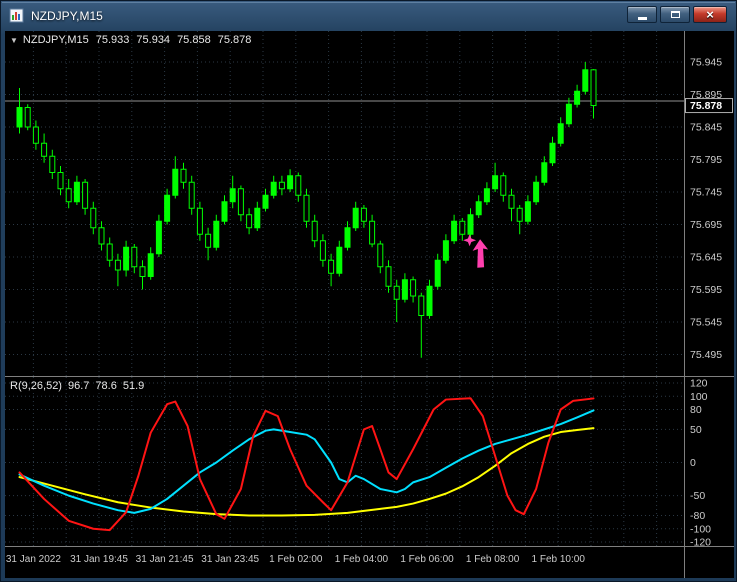 The width and height of the screenshot is (737, 582). I want to click on close-value: 75.878, so click(234, 40).